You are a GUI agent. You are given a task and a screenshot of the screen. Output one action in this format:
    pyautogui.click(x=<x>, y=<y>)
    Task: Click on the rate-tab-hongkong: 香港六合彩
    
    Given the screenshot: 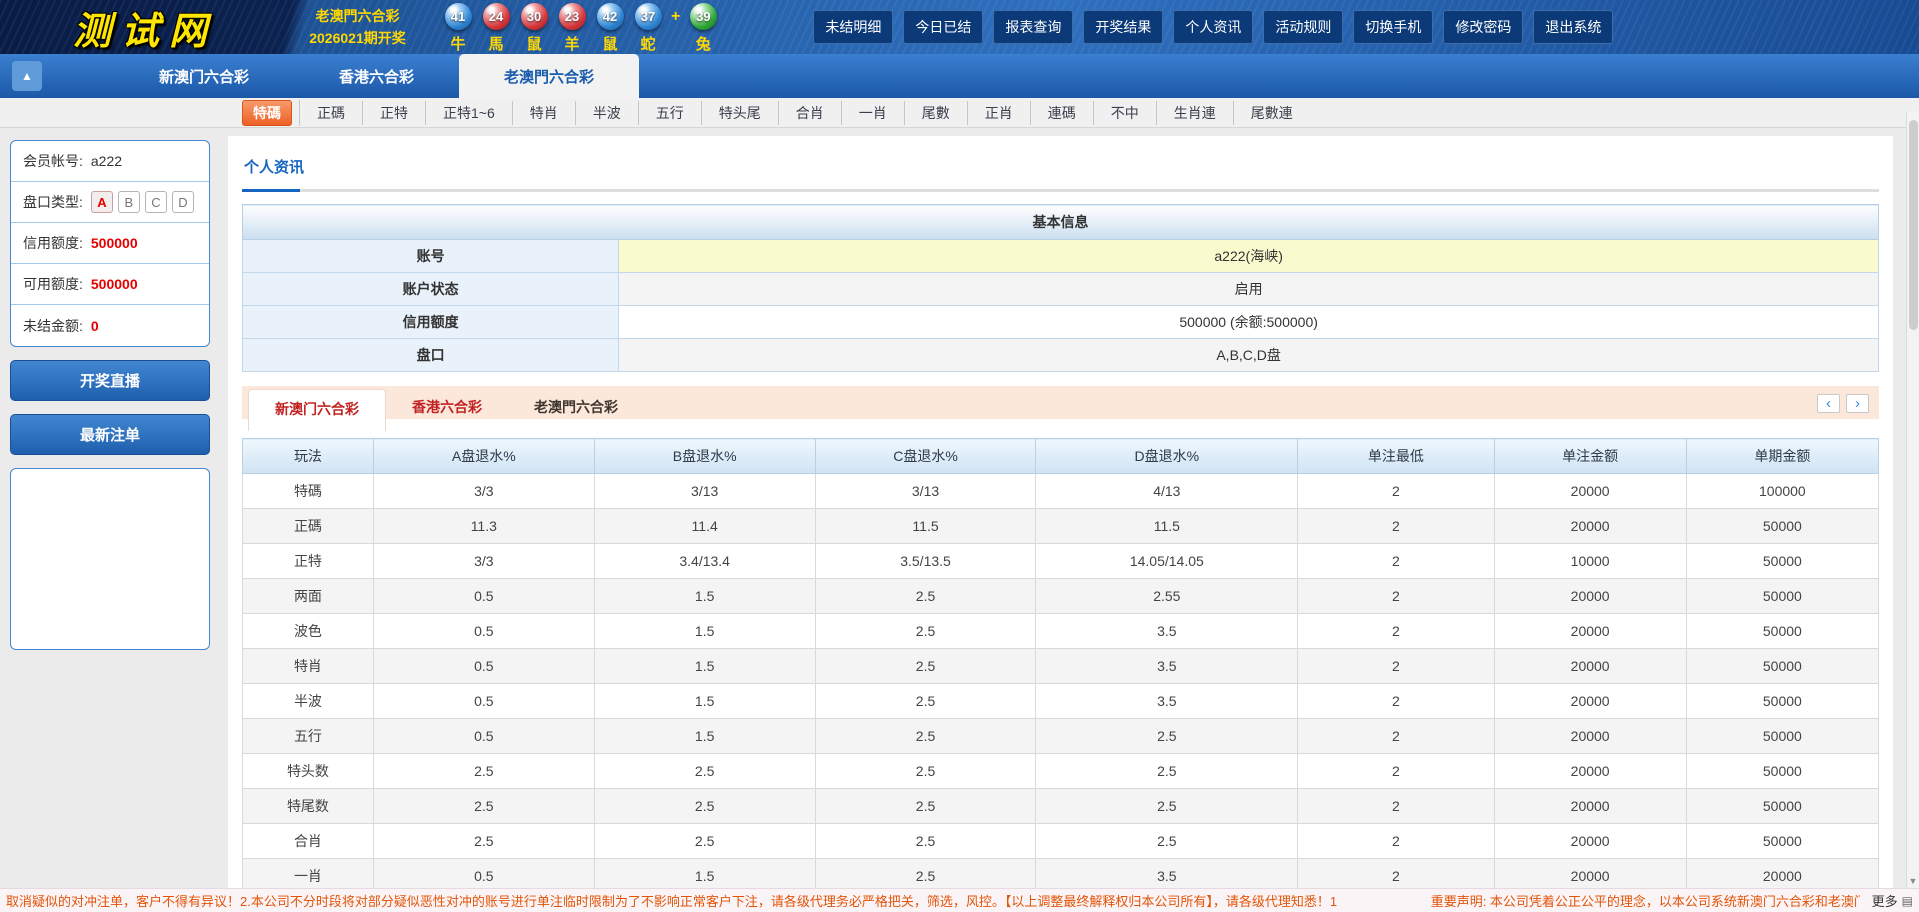 What is the action you would take?
    pyautogui.click(x=447, y=410)
    